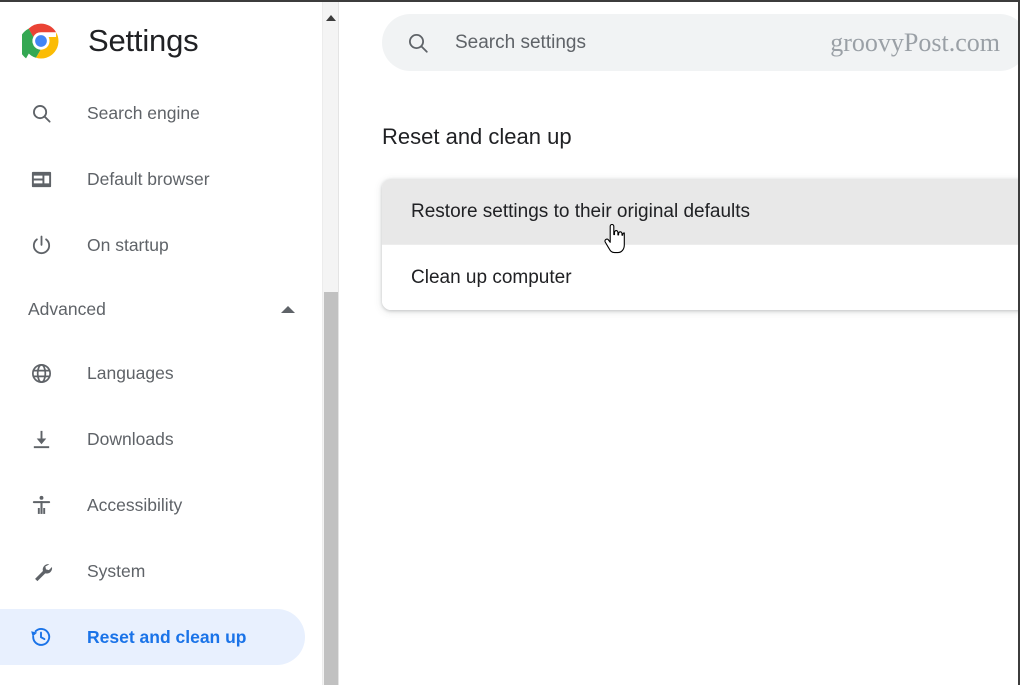  What do you see at coordinates (41, 373) in the screenshot?
I see `globe-icon` at bounding box center [41, 373].